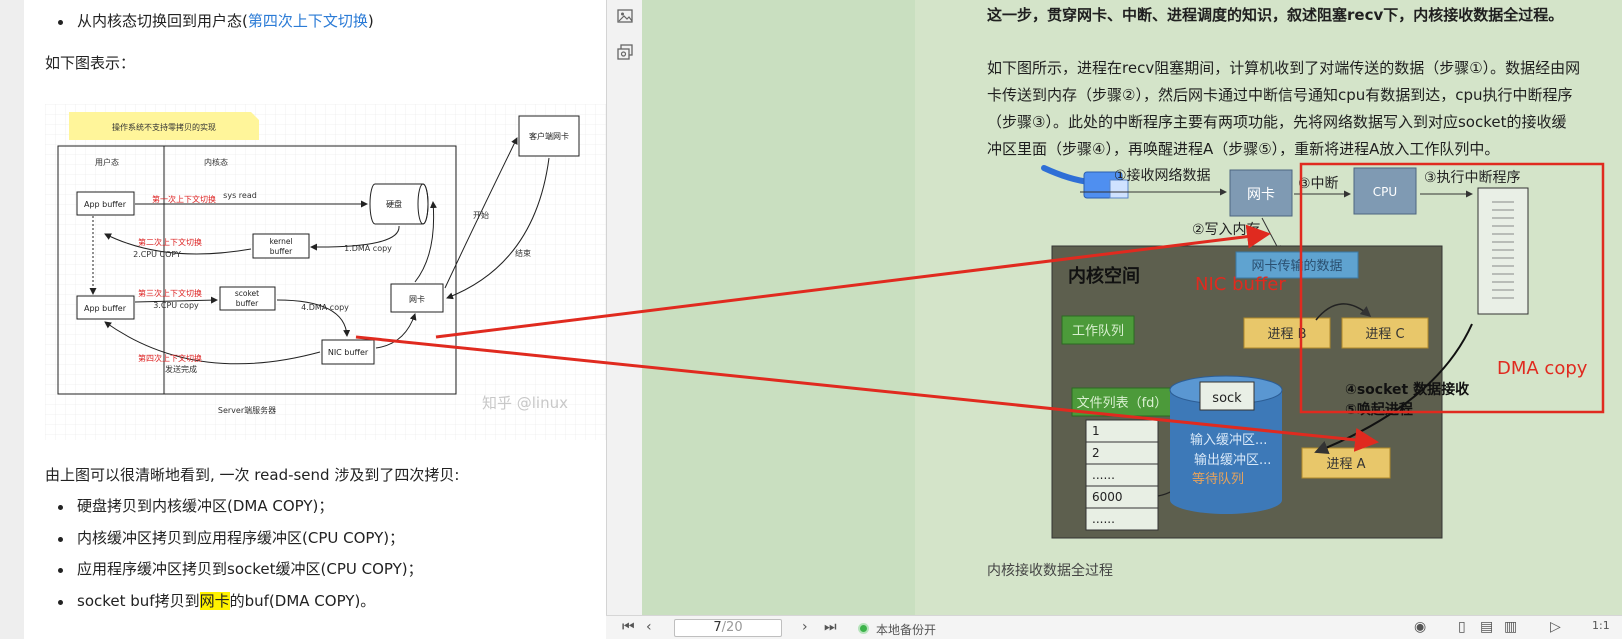 Image resolution: width=1622 pixels, height=639 pixels. What do you see at coordinates (525, 403) in the screenshot?
I see `watermark: 知乎 @linux` at bounding box center [525, 403].